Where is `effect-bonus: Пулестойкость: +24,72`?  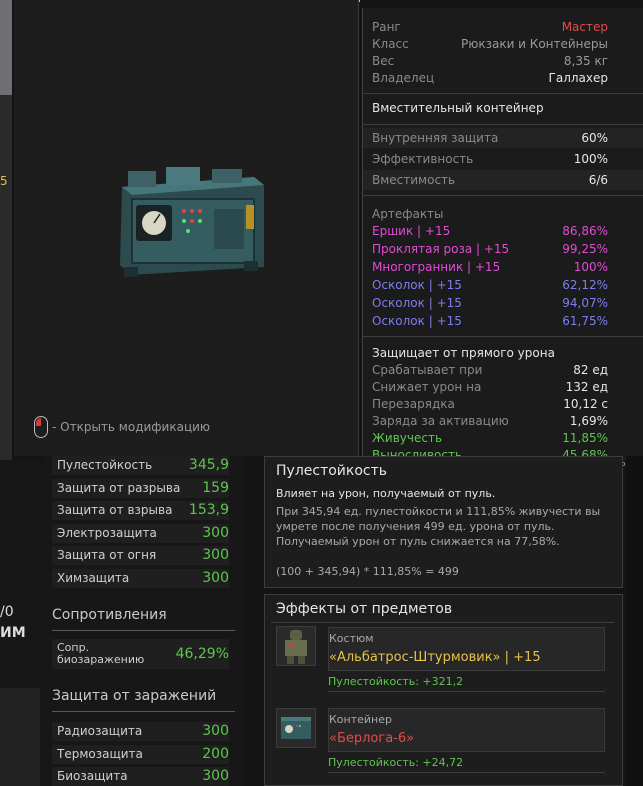 effect-bonus: Пулестойкость: +24,72 is located at coordinates (396, 762).